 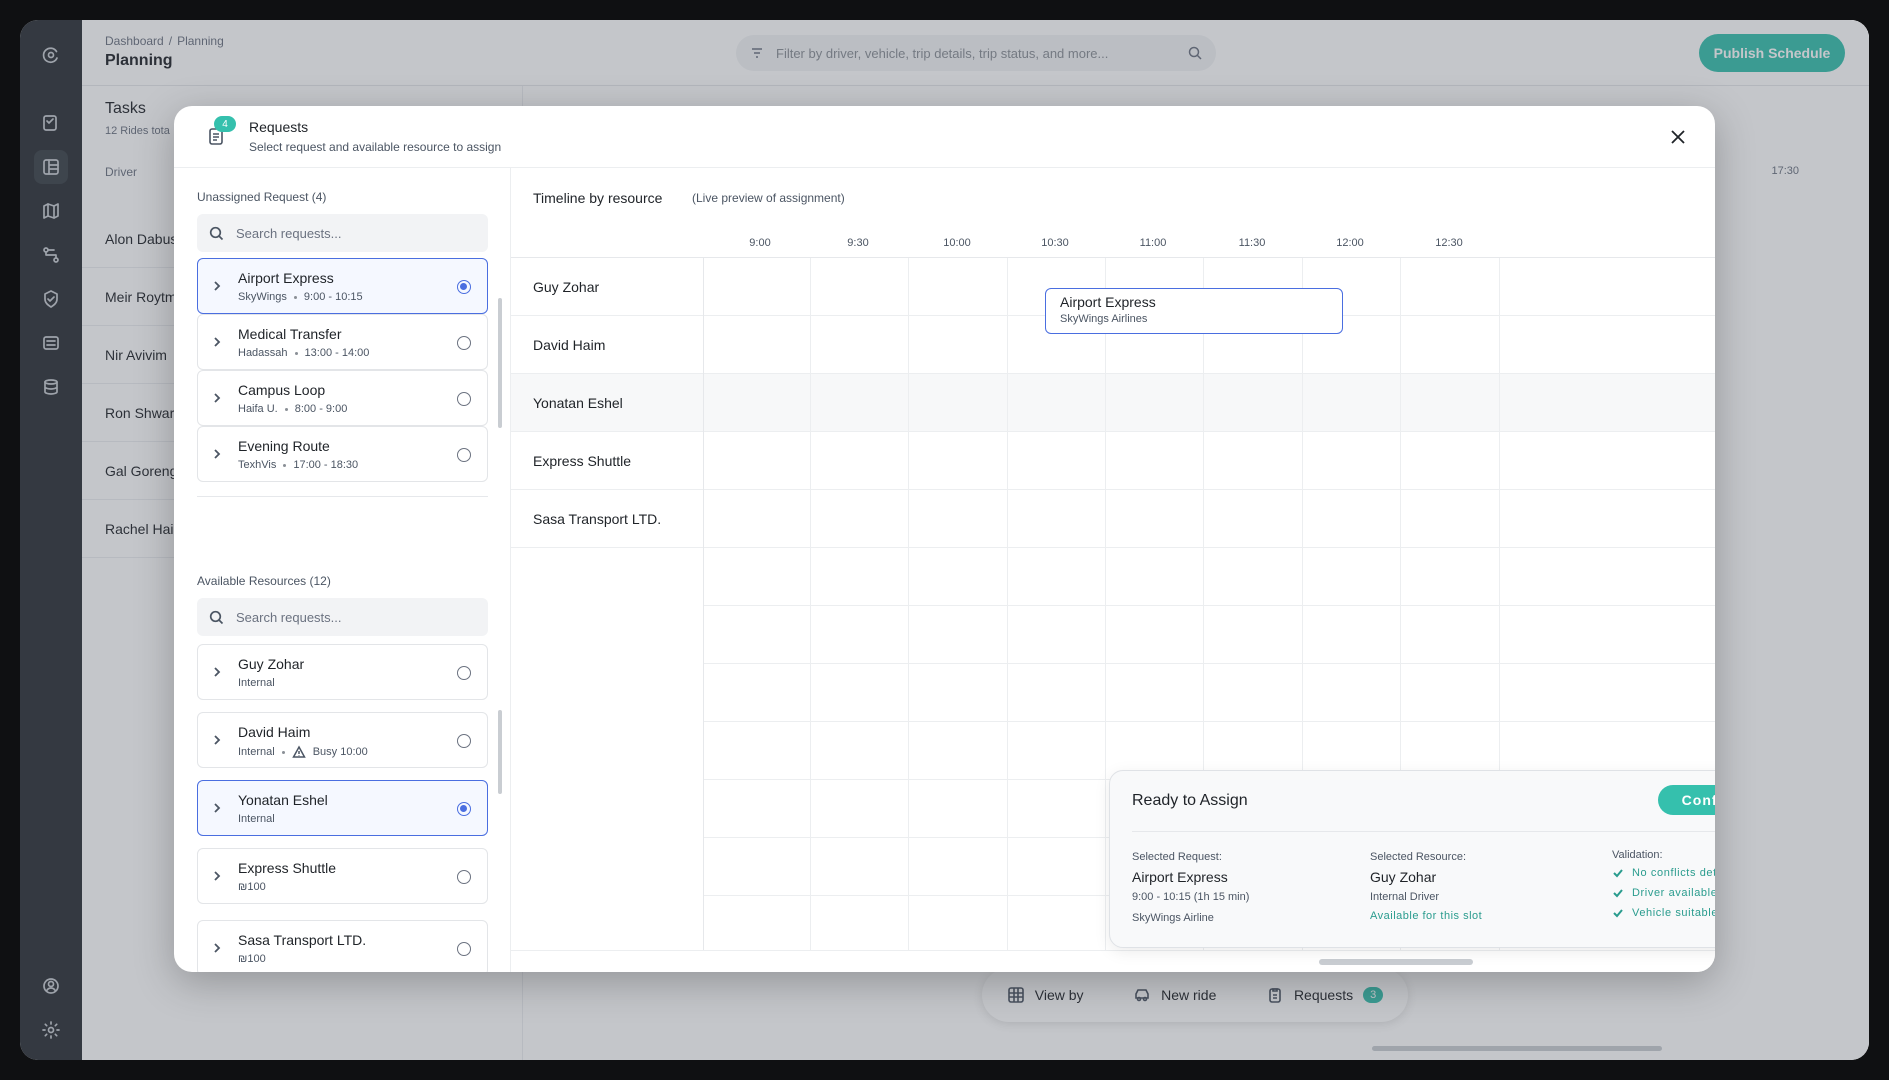 I want to click on request-card: Campus Loop Haifa U. 8:00 - 9:00, so click(x=342, y=398).